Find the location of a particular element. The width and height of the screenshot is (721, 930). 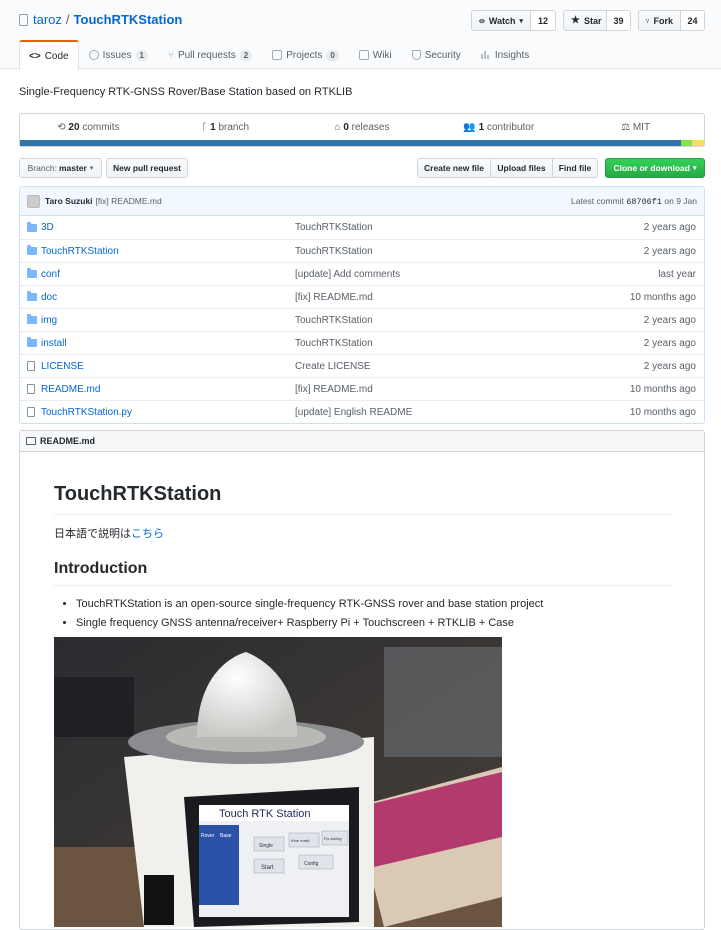

commit-date: on 9 Jan is located at coordinates (680, 200).